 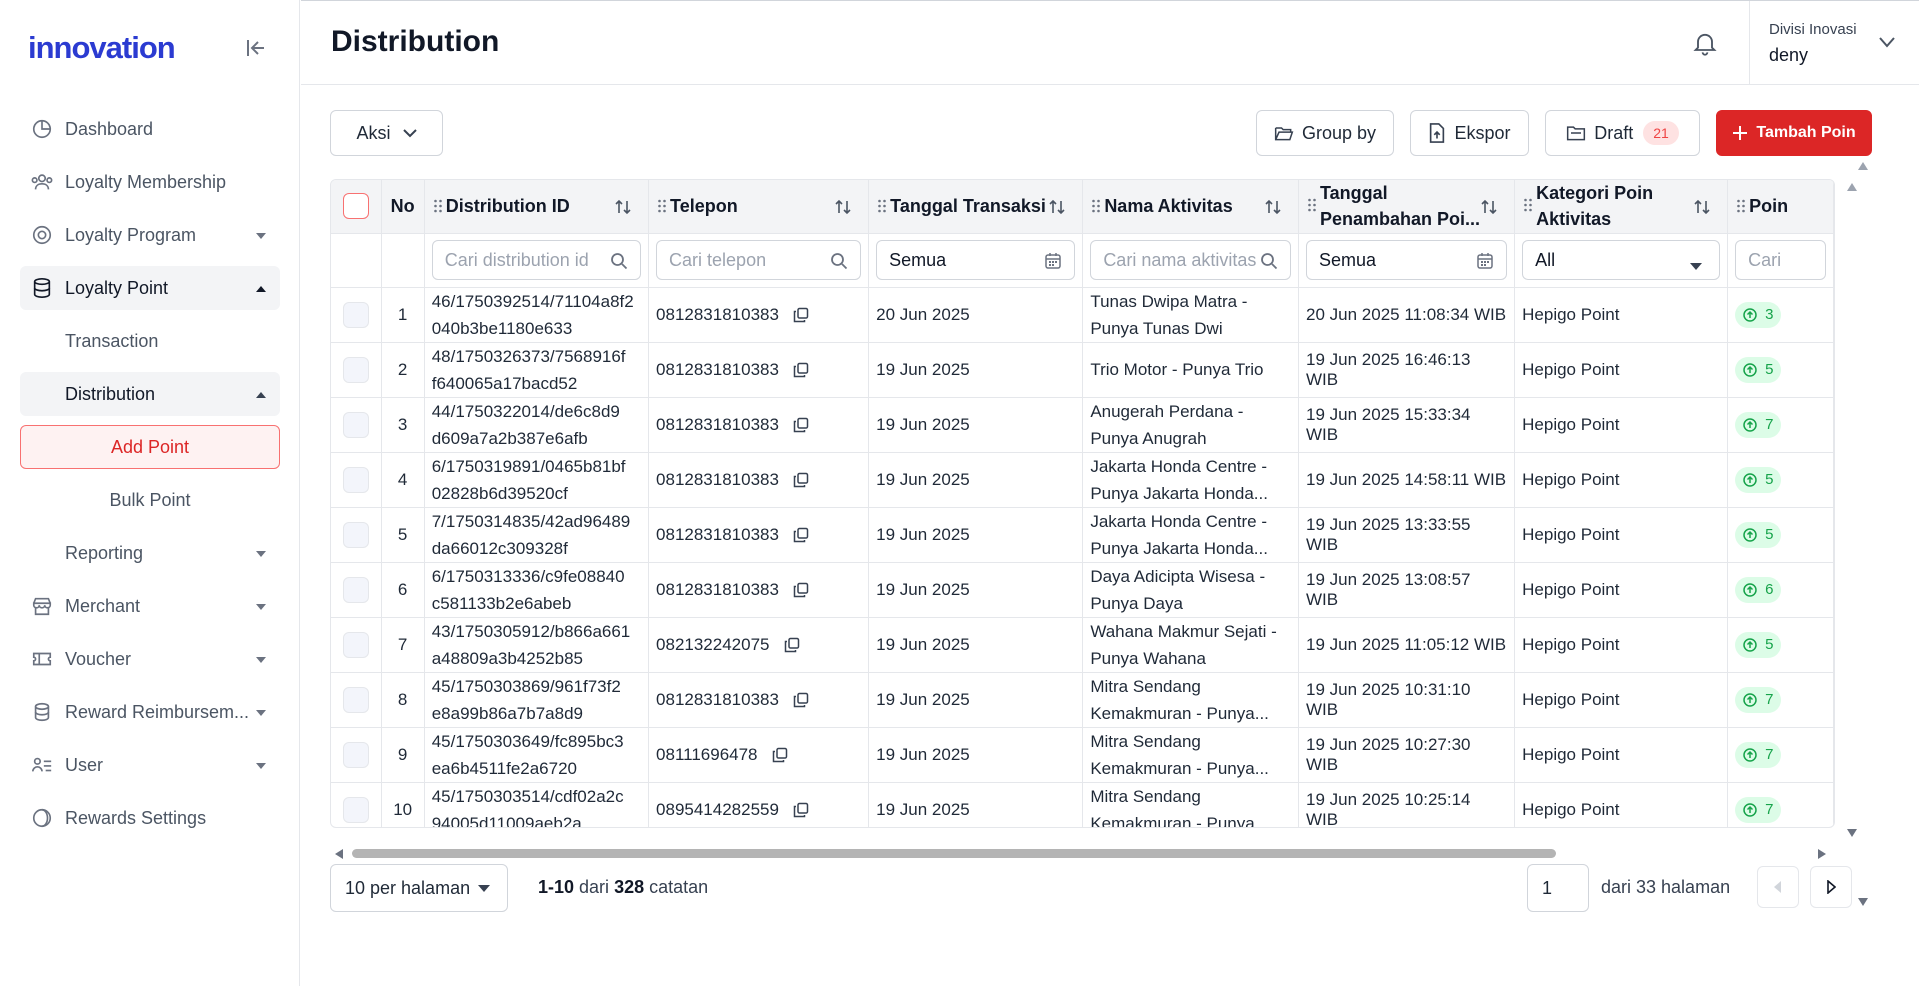 What do you see at coordinates (976, 260) in the screenshot?
I see `tanggal-transaksi-filter: Semua` at bounding box center [976, 260].